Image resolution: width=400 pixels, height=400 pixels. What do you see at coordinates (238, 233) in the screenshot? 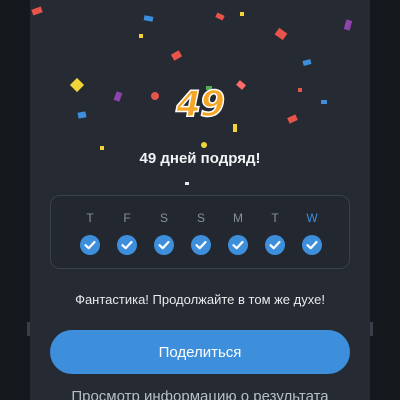
I see `day-monday: M` at bounding box center [238, 233].